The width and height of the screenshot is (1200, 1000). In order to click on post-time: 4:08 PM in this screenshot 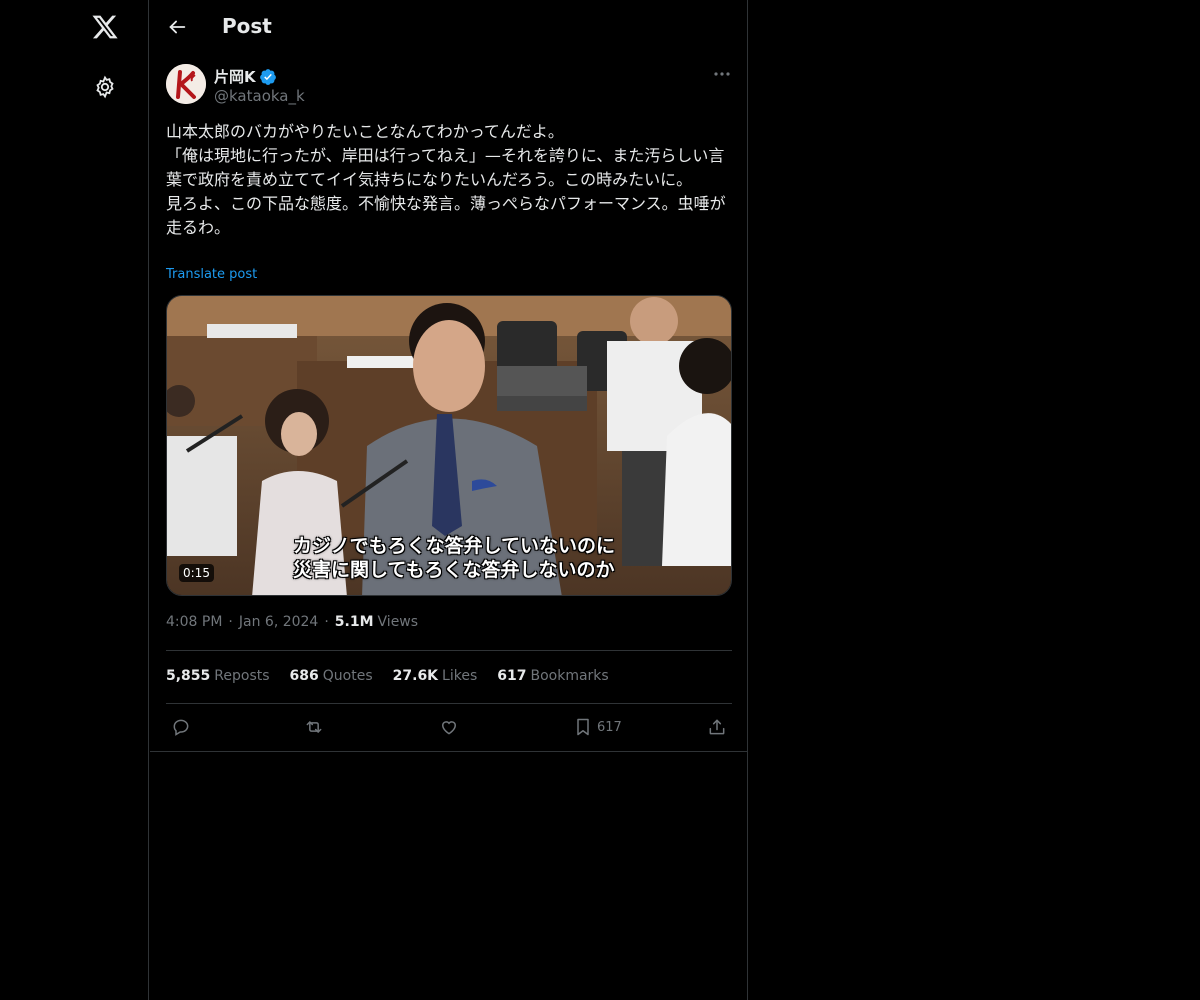, I will do `click(194, 622)`.